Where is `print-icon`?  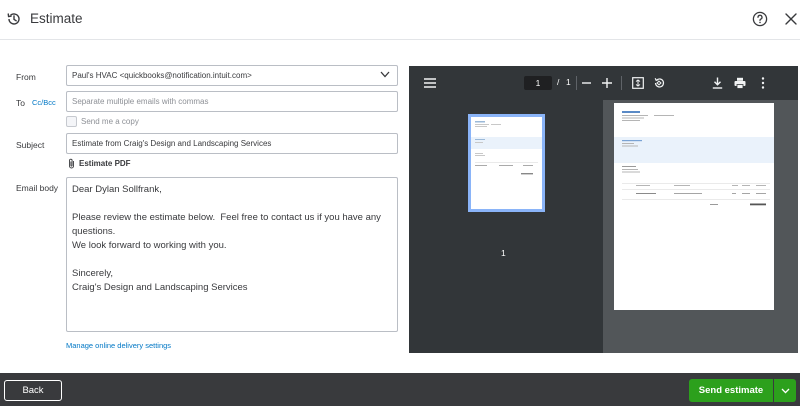 print-icon is located at coordinates (740, 83).